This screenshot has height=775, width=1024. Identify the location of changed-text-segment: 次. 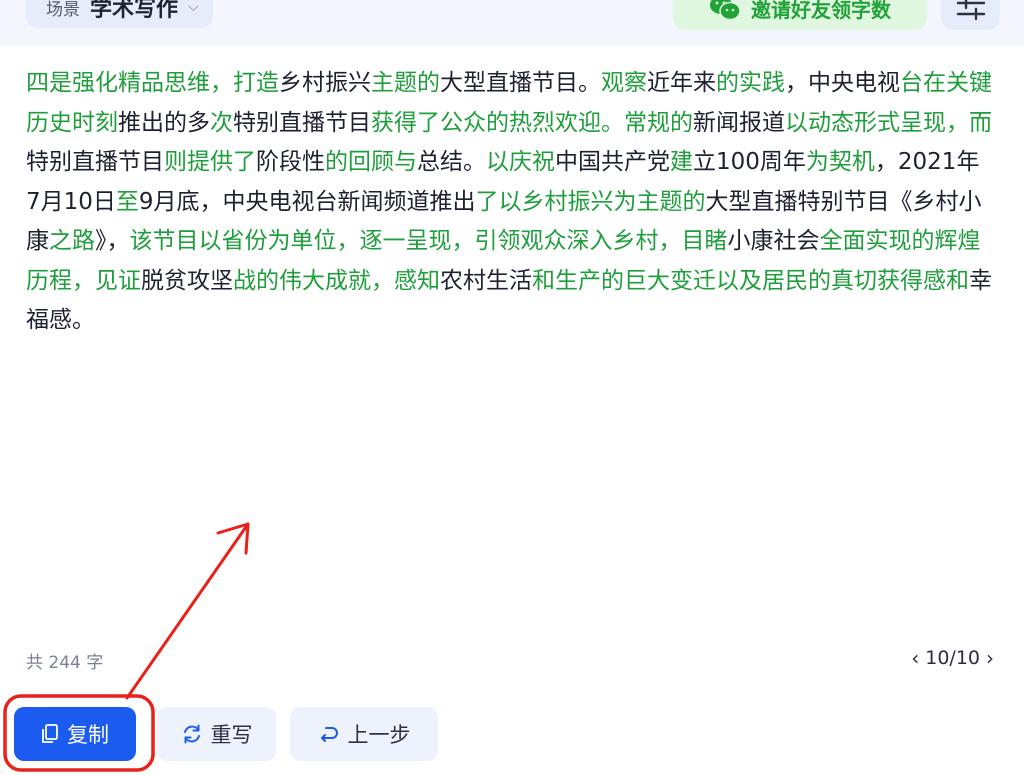
(221, 122).